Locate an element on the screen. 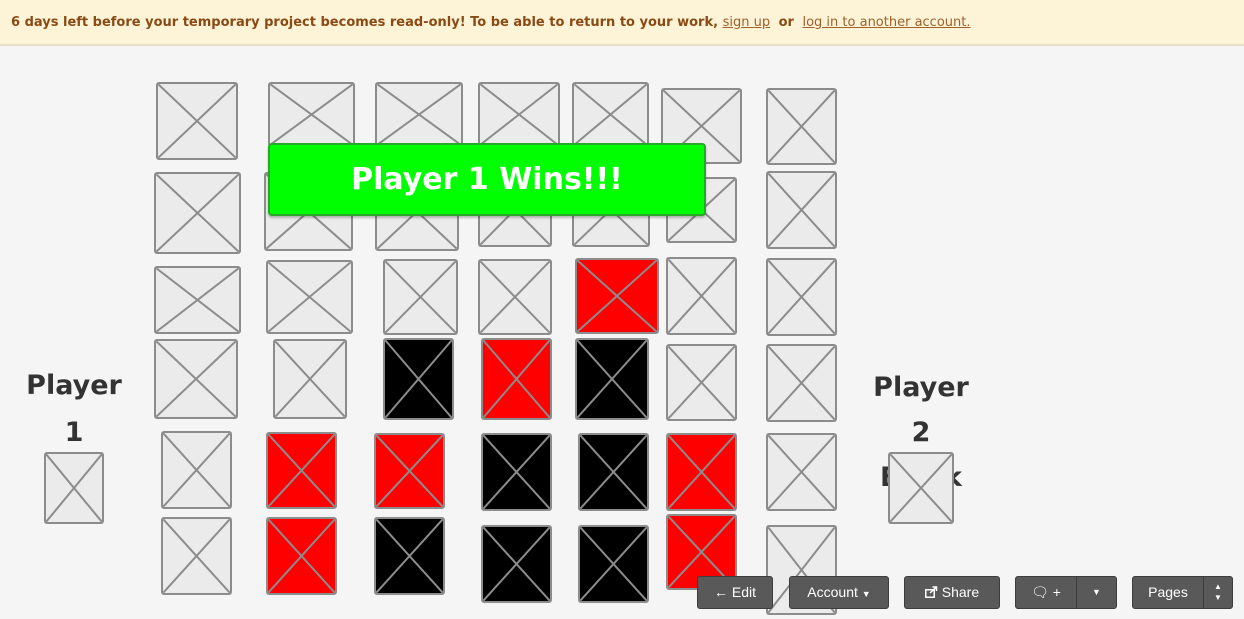  pages-stepper: ▲ ▼ is located at coordinates (1218, 592).